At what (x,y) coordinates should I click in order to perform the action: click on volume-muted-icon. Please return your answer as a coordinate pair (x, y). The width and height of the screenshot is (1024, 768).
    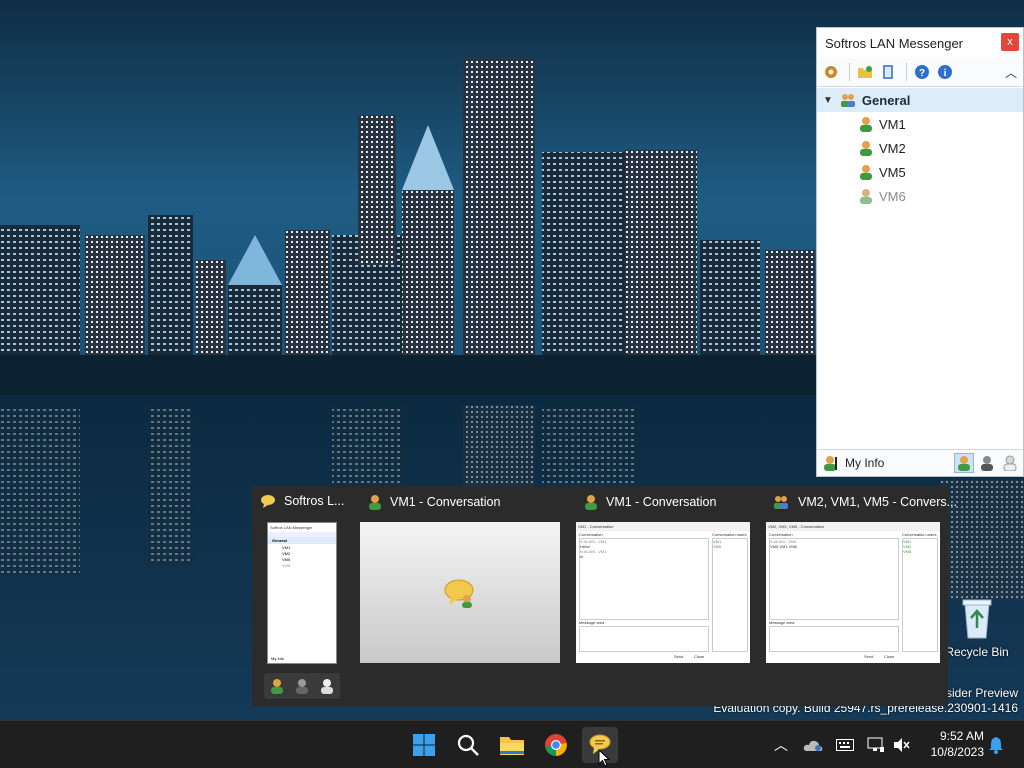
    Looking at the image, I should click on (902, 745).